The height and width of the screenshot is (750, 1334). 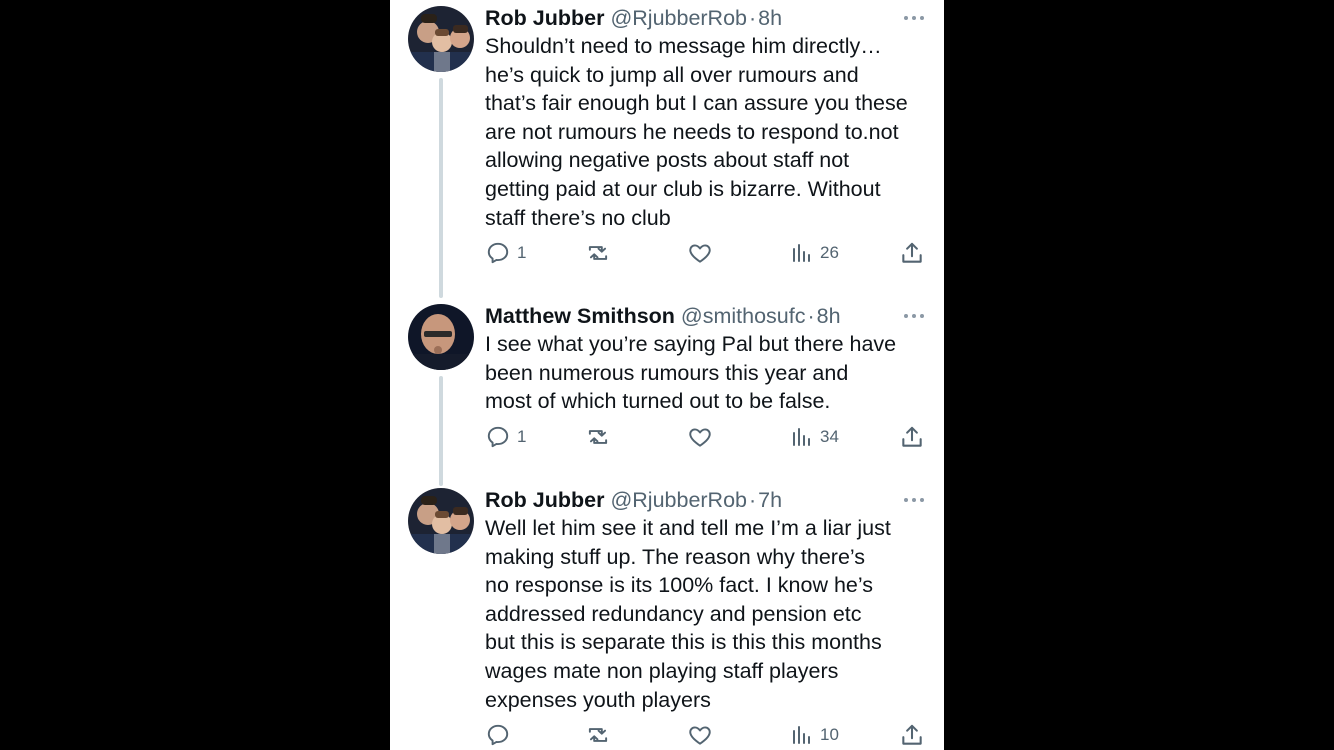 I want to click on tweet-actions: 1 26, so click(x=705, y=253).